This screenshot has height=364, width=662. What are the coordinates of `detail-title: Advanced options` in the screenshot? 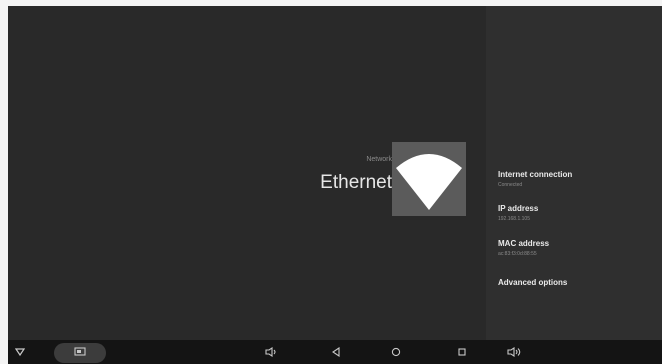 It's located at (533, 282).